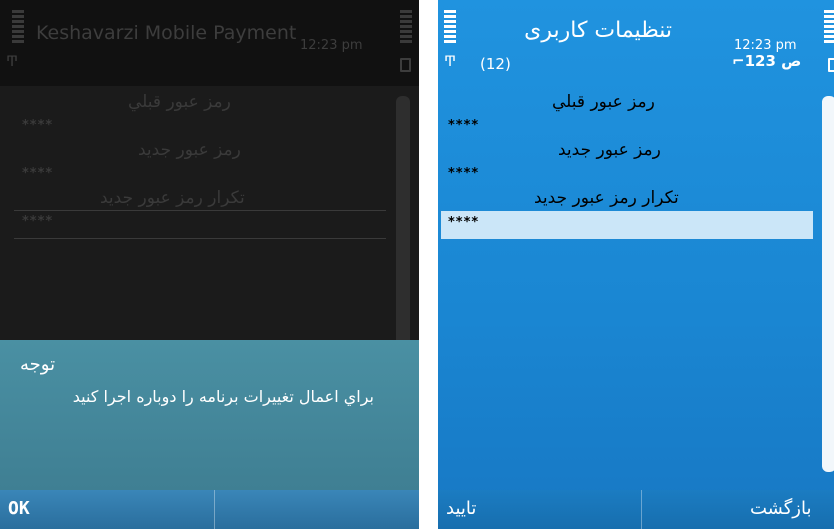 The height and width of the screenshot is (529, 834). I want to click on status-bar: تنظیمات کاربری 12:23 pm Ͳ (12) ⌐ص 123, so click(636, 43).